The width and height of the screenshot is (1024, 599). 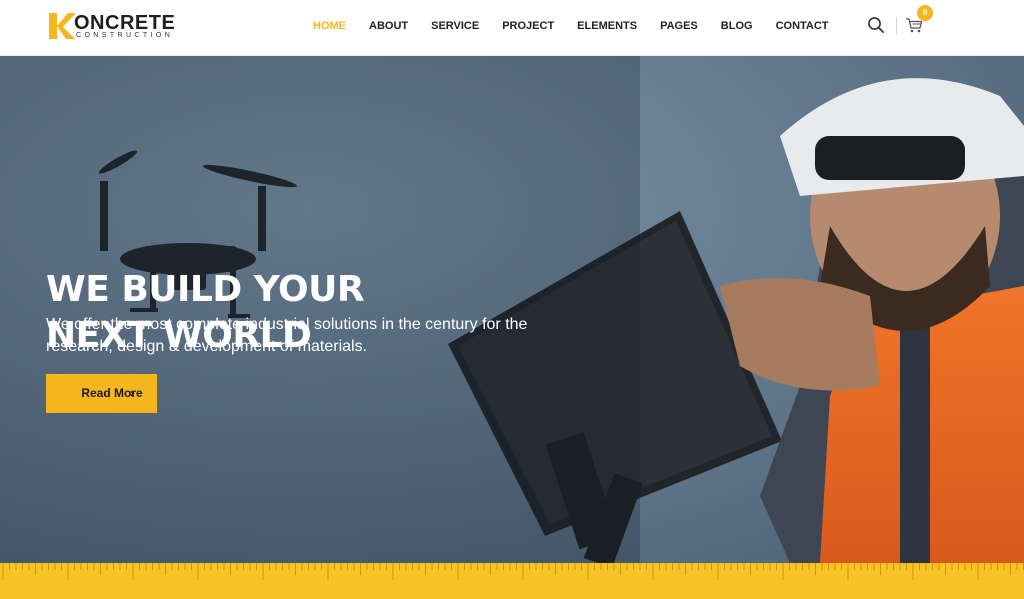 I want to click on ruler-strip, so click(x=512, y=581).